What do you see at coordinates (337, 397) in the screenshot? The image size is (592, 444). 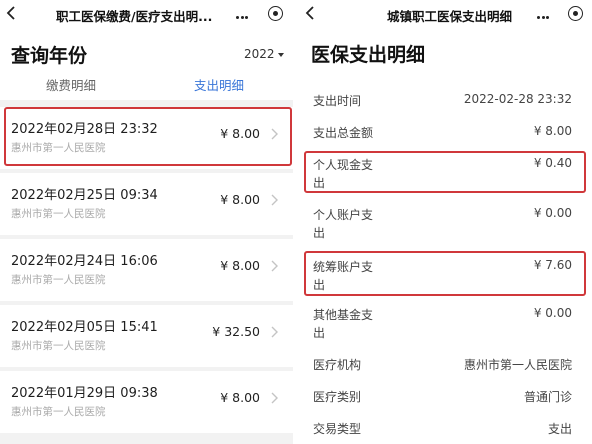 I see `row-label: 医疗类别` at bounding box center [337, 397].